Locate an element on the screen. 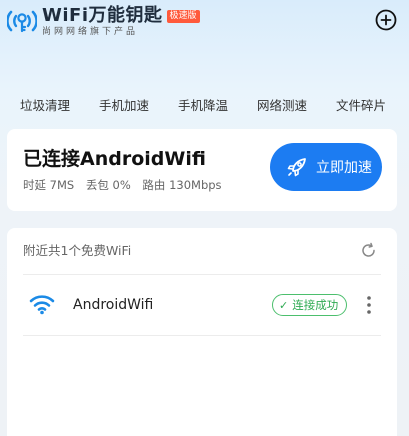  nearby-heading: 附近共1个免费WiFi is located at coordinates (77, 250).